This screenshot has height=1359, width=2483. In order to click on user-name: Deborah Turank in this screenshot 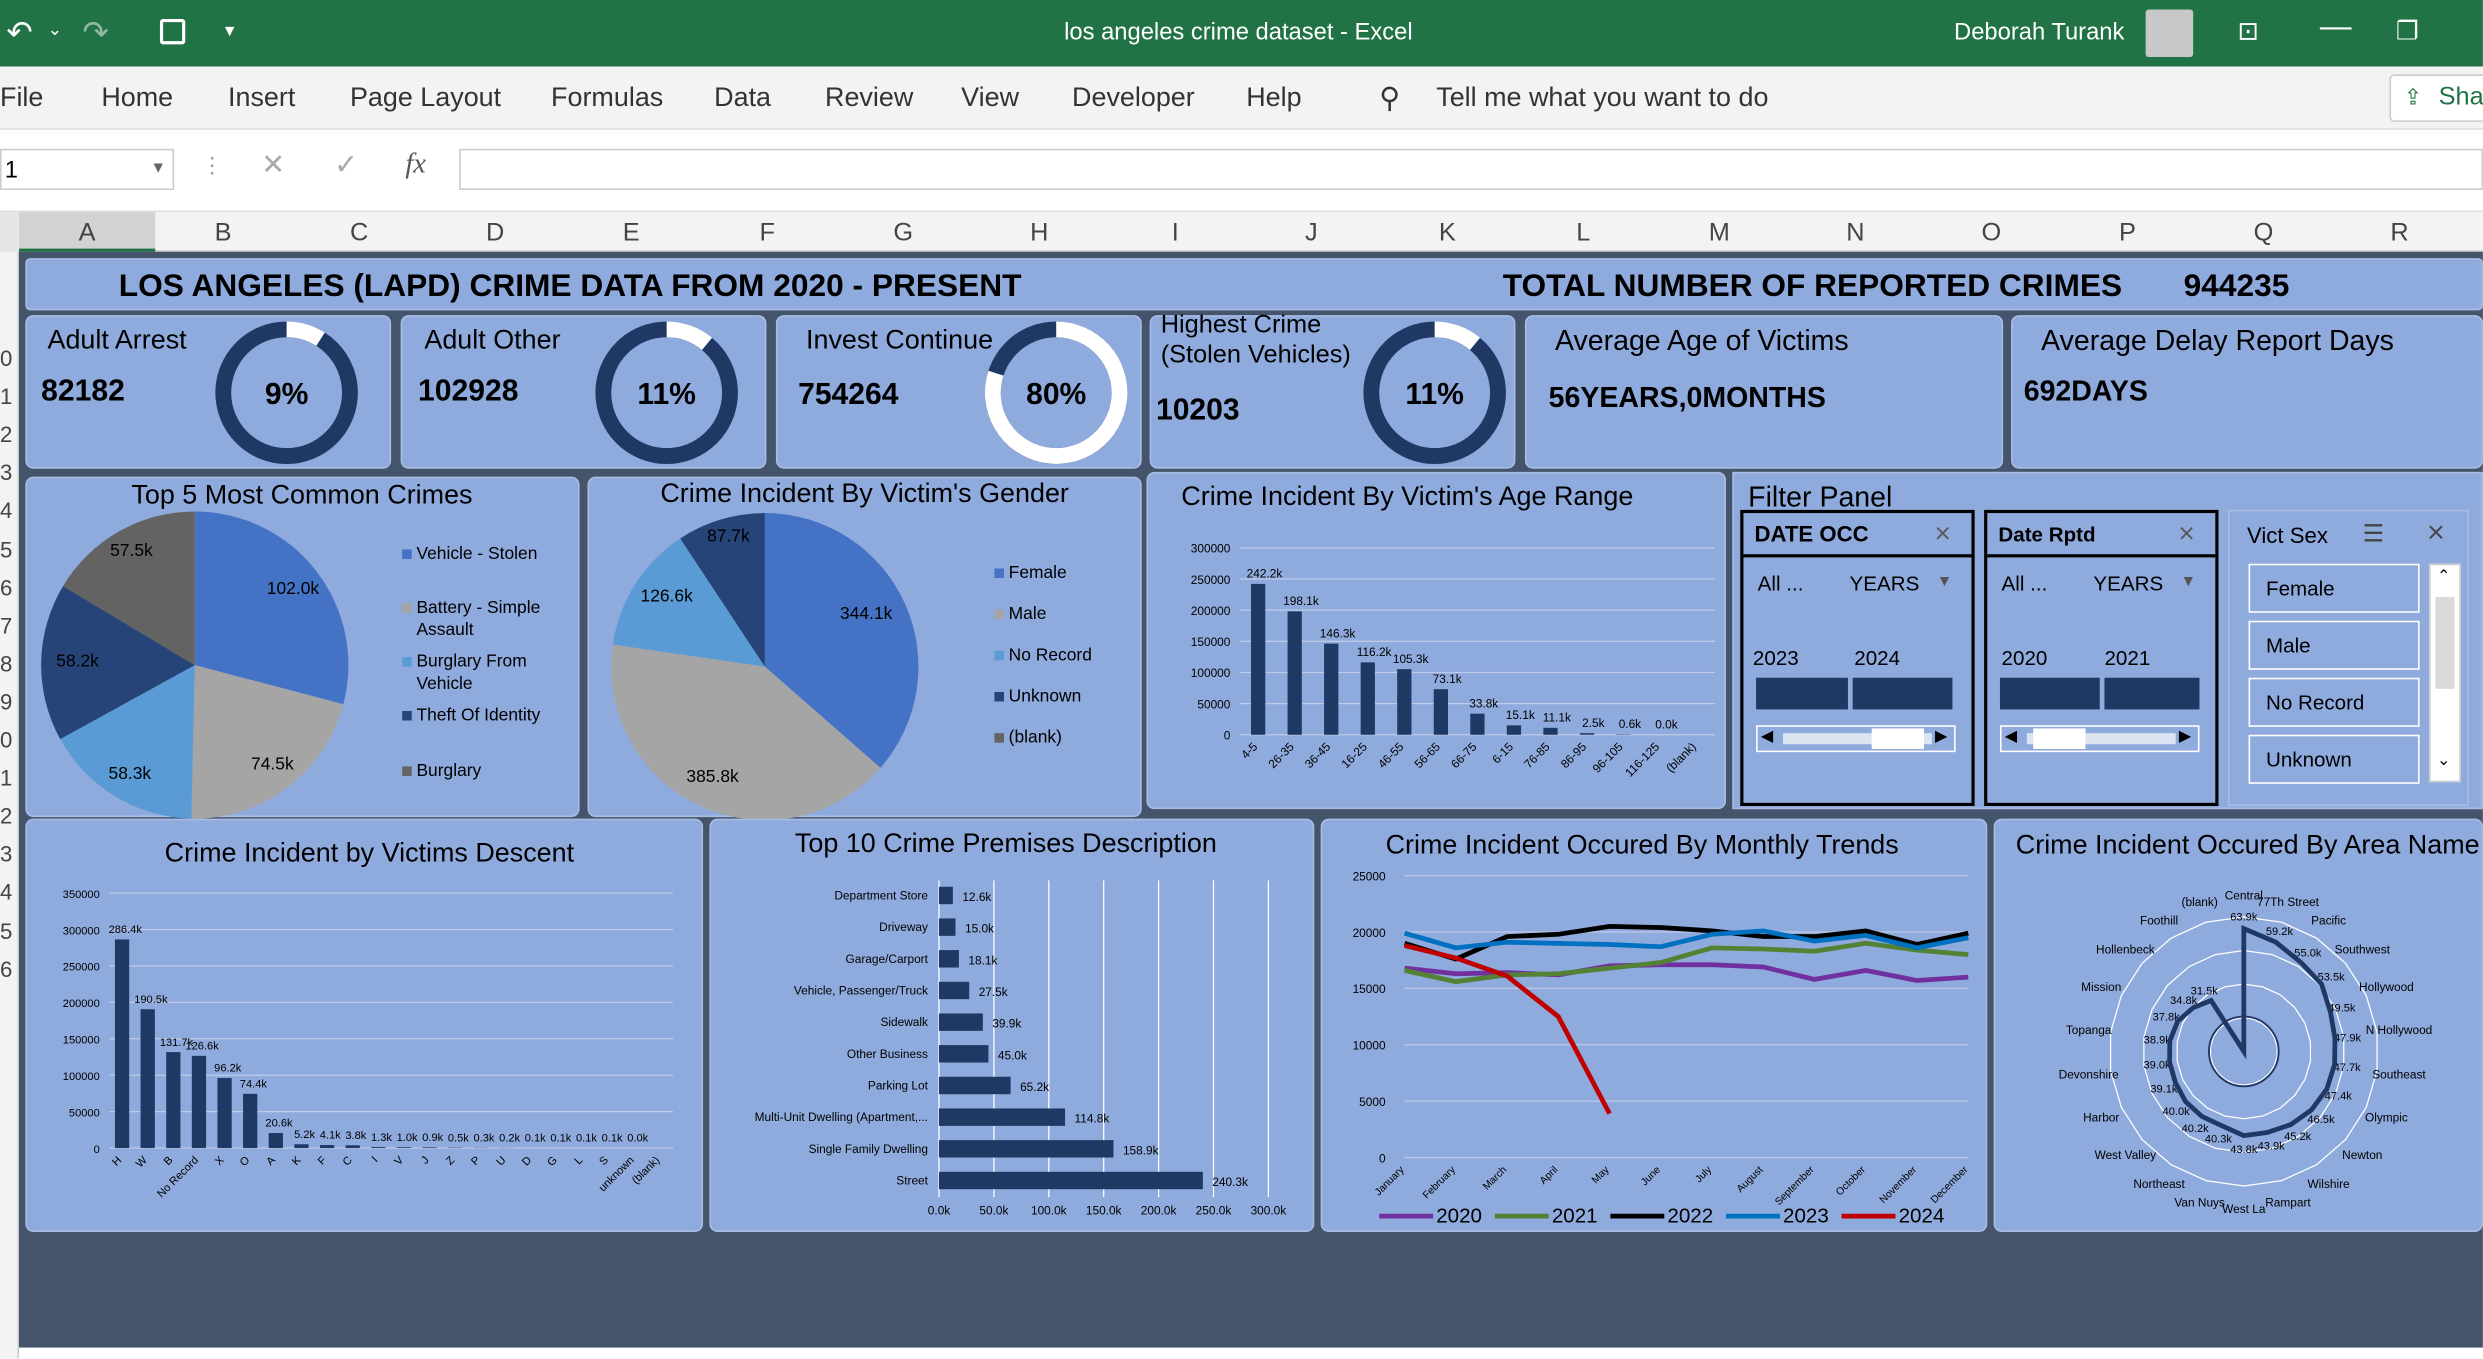, I will do `click(2039, 32)`.